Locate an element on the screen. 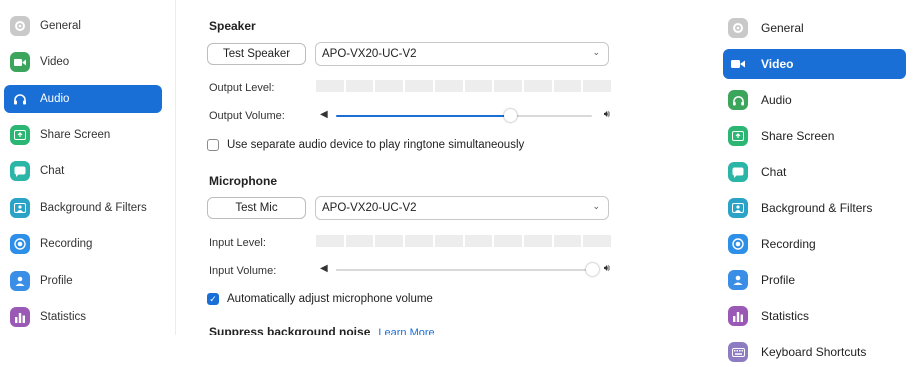 This screenshot has width=915, height=367. output-level-meter is located at coordinates (464, 86).